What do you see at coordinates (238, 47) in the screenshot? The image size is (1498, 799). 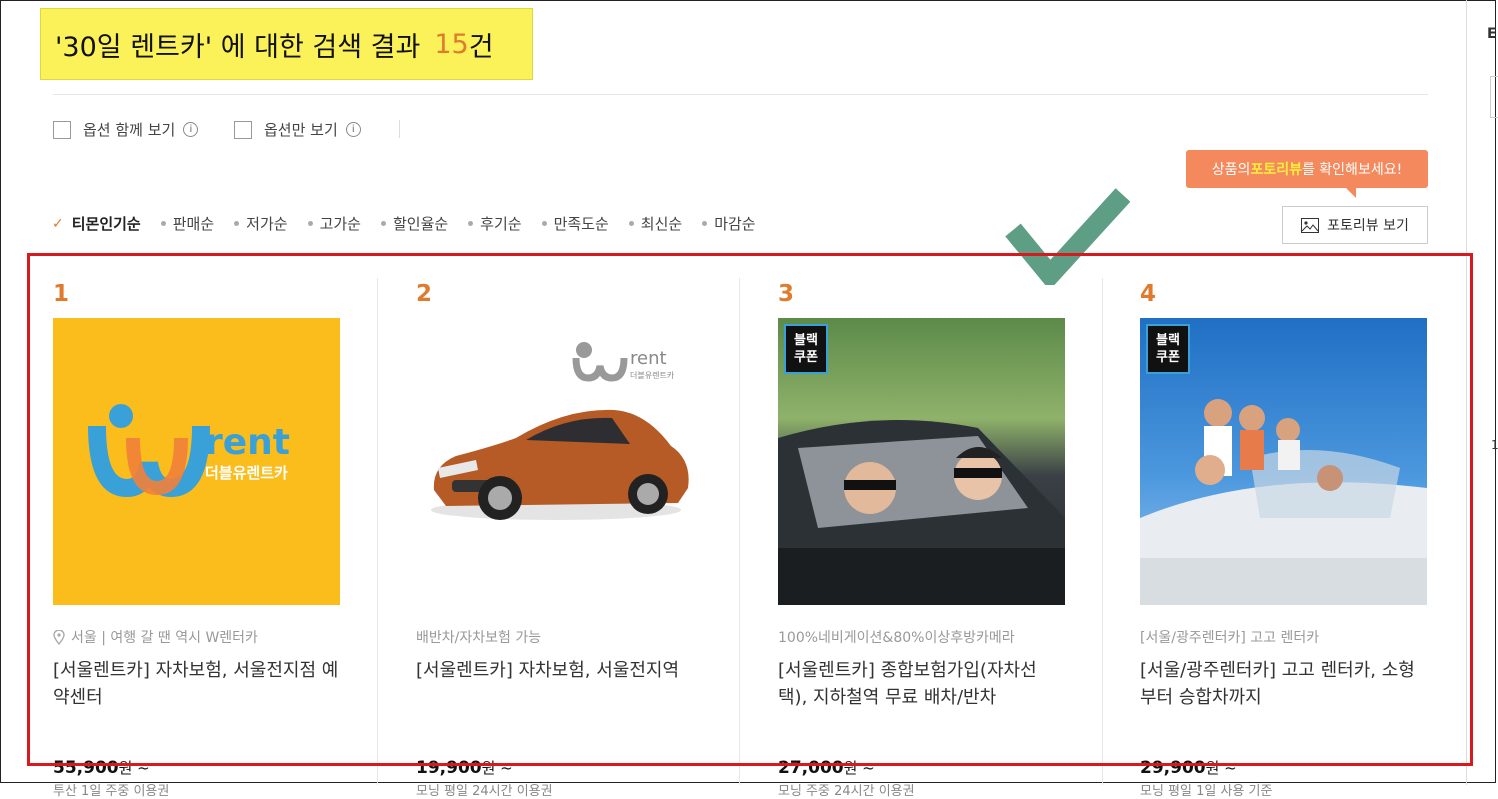 I see `search-title-text: '30일 렌트카' 에 대한 검색 결과` at bounding box center [238, 47].